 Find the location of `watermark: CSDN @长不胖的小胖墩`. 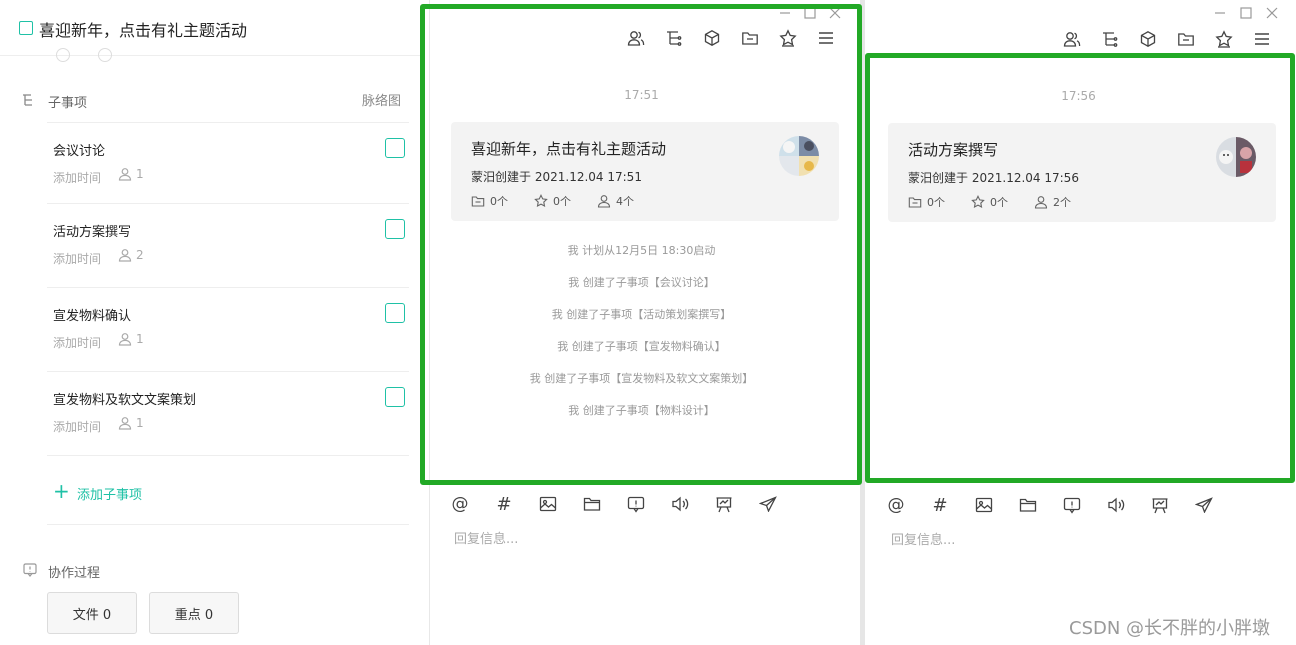

watermark: CSDN @长不胖的小胖墩 is located at coordinates (1170, 628).